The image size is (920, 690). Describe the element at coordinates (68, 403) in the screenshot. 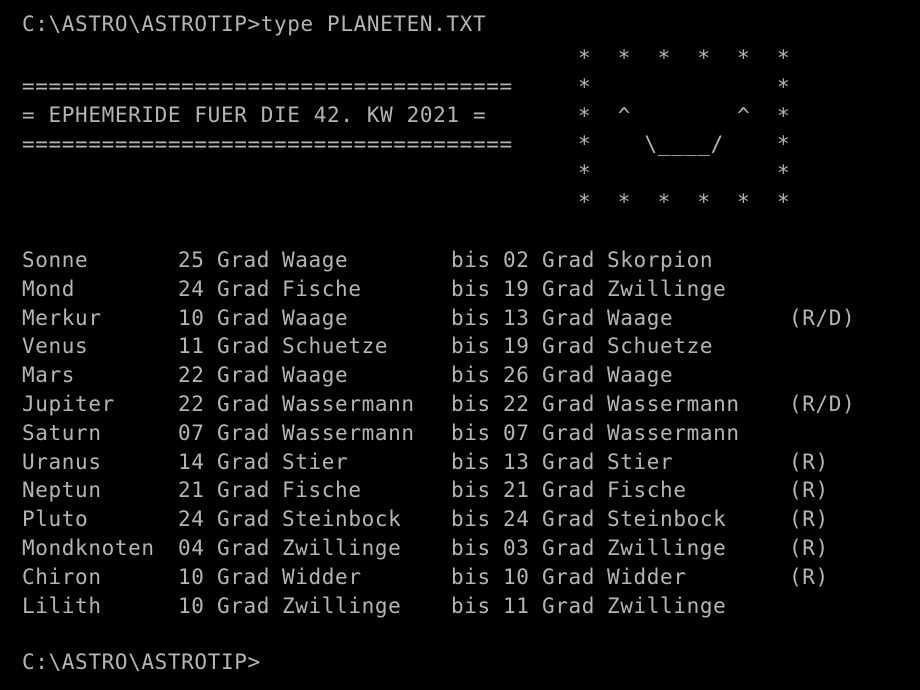

I see `planet-name: Jupiter` at that location.